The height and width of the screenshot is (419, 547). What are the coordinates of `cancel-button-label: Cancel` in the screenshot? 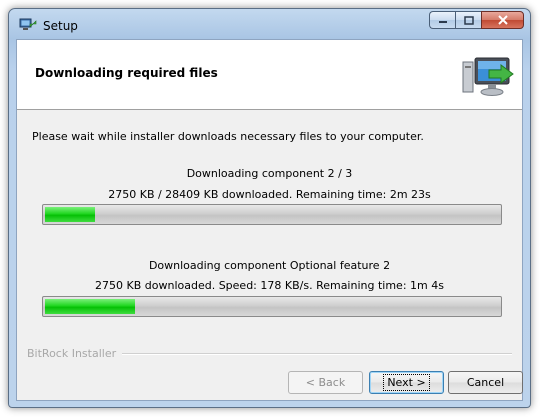 It's located at (485, 382).